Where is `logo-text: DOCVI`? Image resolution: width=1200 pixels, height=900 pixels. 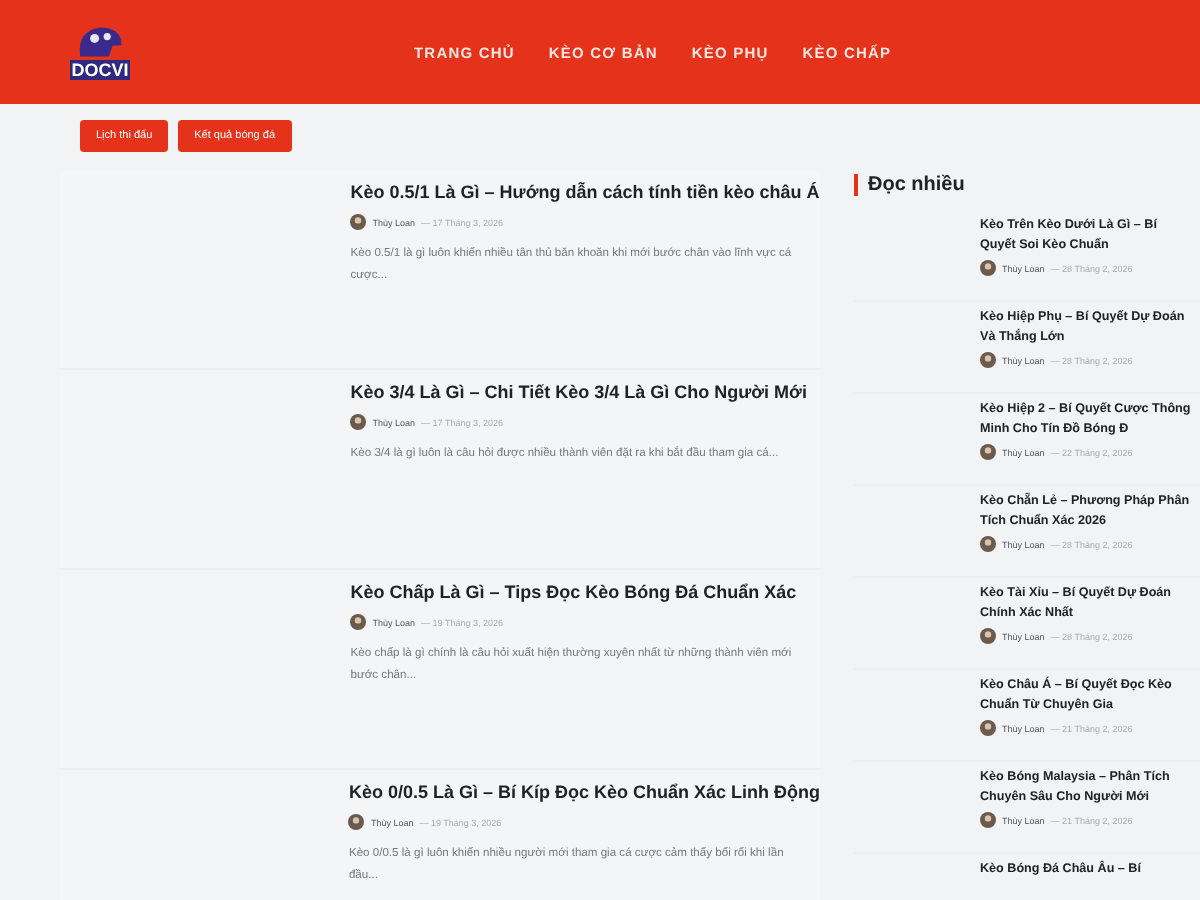
logo-text: DOCVI is located at coordinates (100, 70).